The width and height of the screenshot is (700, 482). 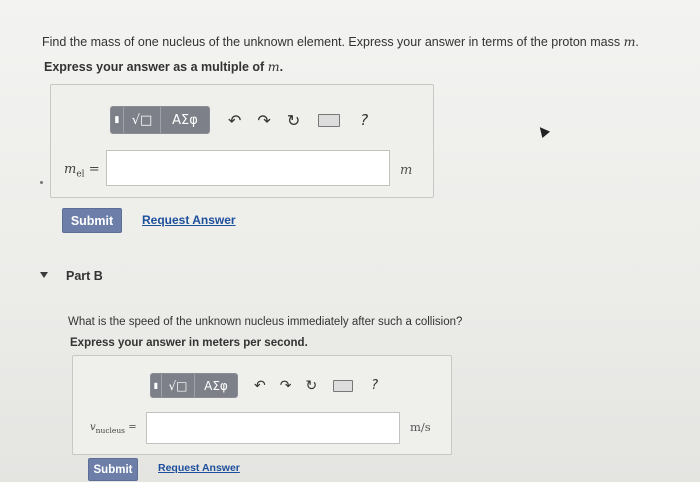 What do you see at coordinates (629, 41) in the screenshot?
I see `part-a-question-var: m` at bounding box center [629, 41].